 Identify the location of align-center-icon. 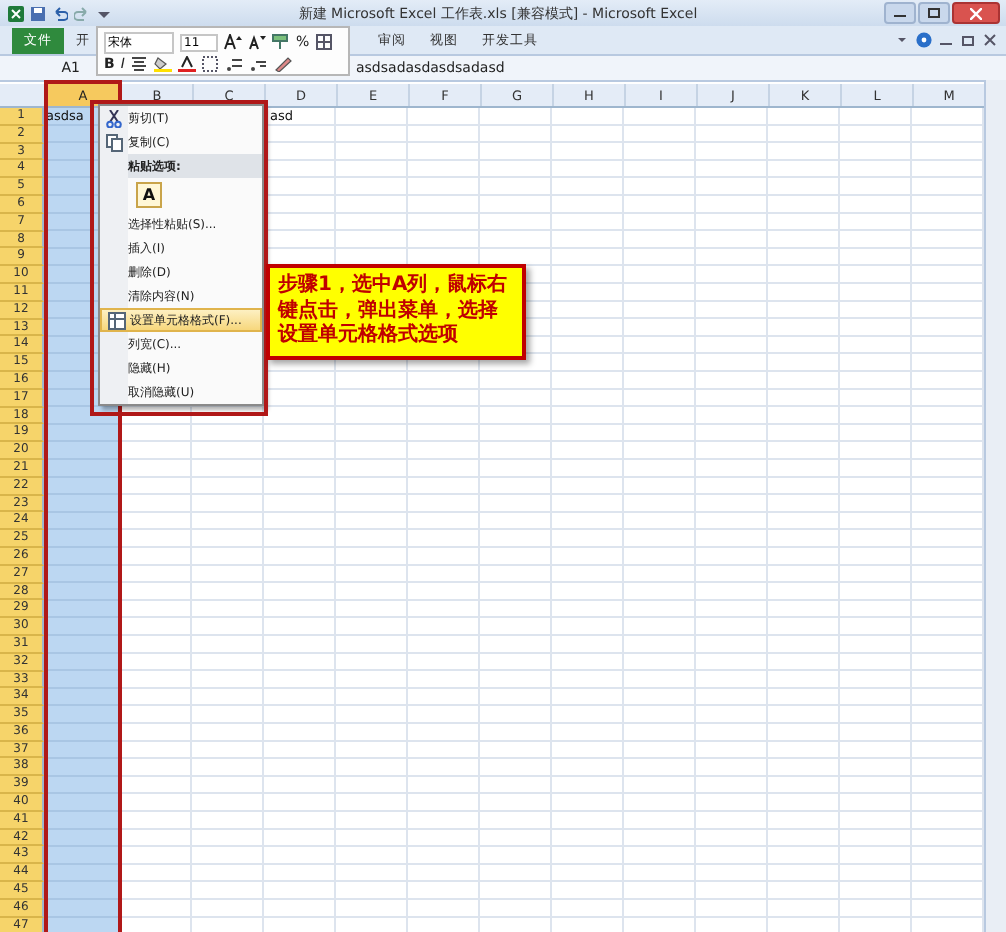
(139, 63).